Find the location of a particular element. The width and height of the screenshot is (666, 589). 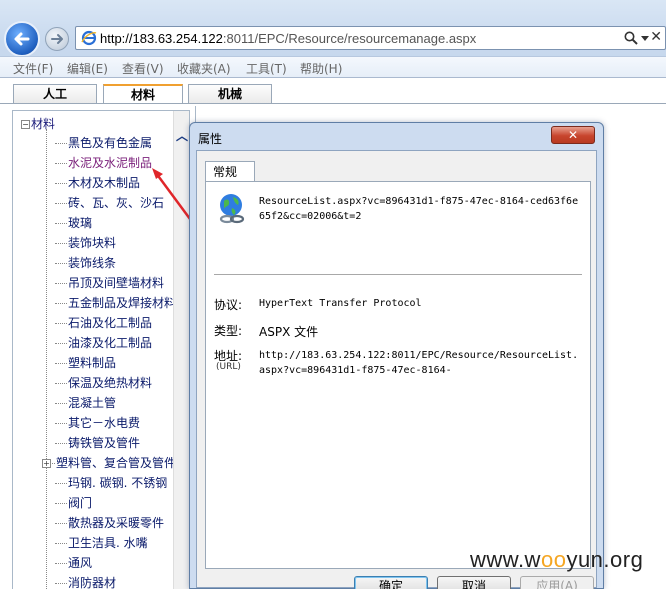

tree-node: 卫生洁具. 水嘴 is located at coordinates (101, 543).